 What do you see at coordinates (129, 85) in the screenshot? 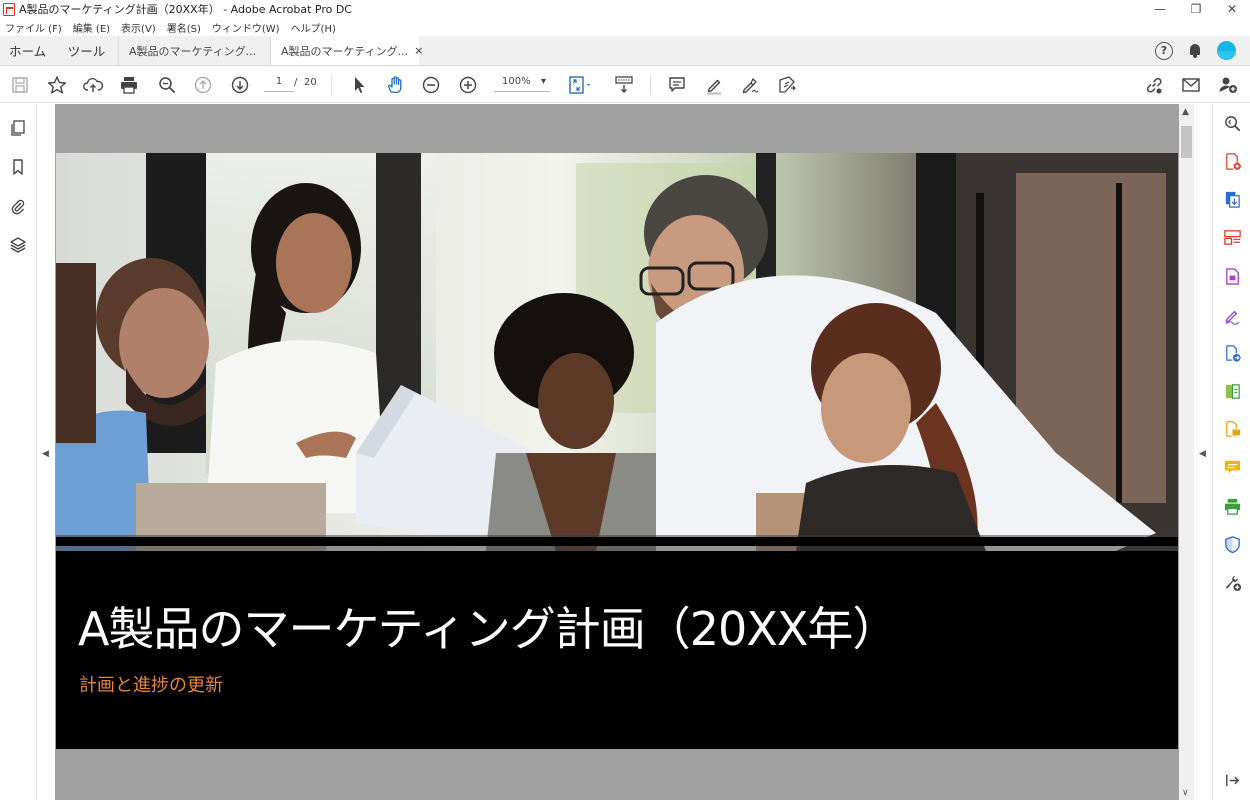
I see `print-icon` at bounding box center [129, 85].